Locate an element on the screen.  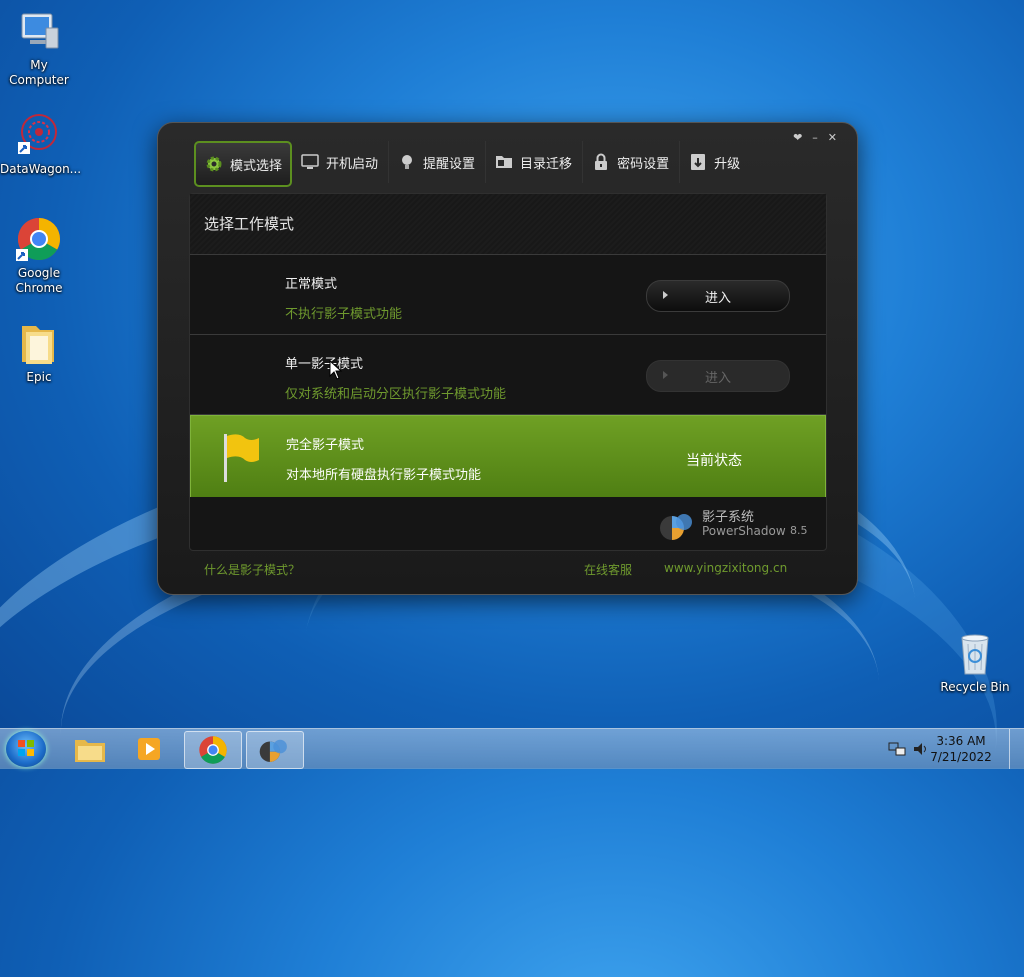
tab-upgrade: 升级 is located at coordinates (715, 162).